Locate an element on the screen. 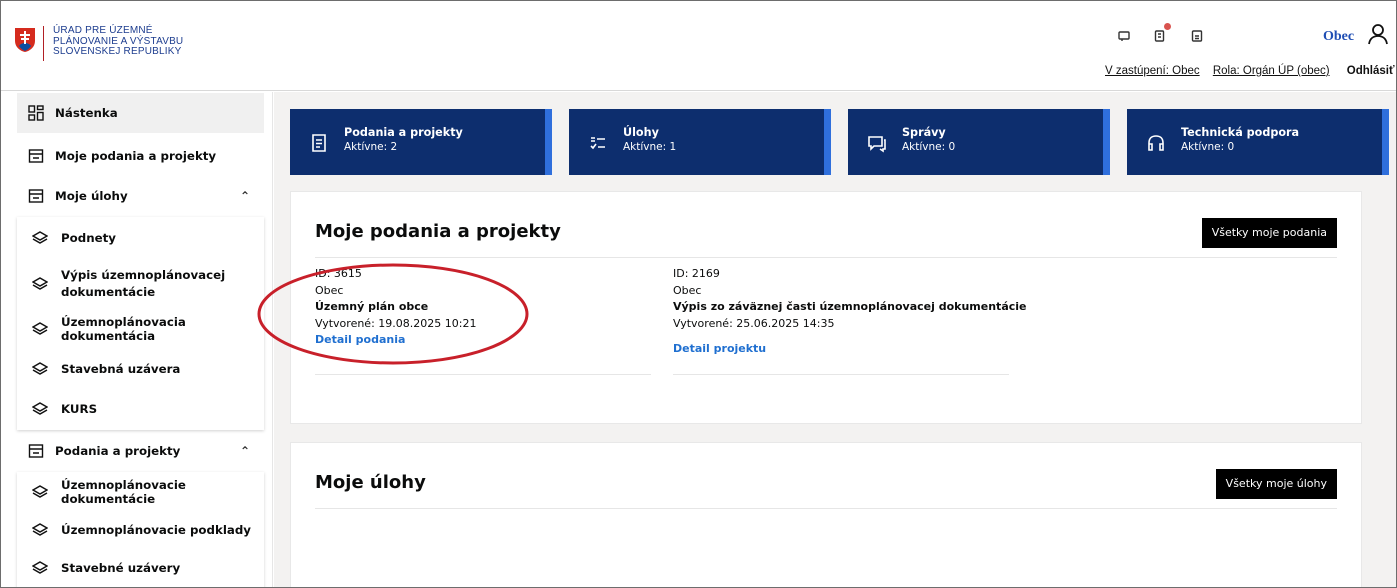 The image size is (1397, 588). submenu-item: KURS is located at coordinates (140, 409).